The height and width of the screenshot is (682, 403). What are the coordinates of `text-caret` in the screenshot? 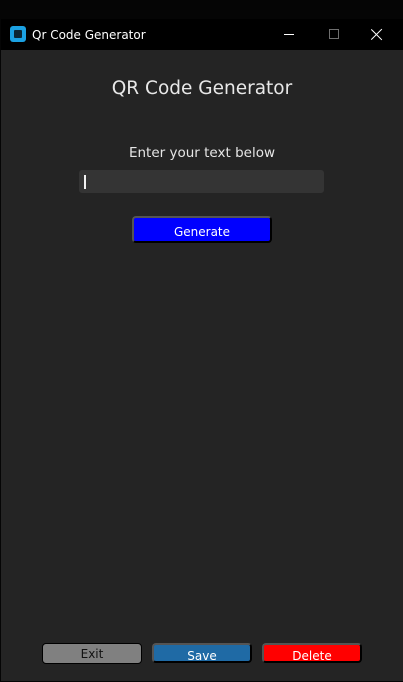 It's located at (85, 182).